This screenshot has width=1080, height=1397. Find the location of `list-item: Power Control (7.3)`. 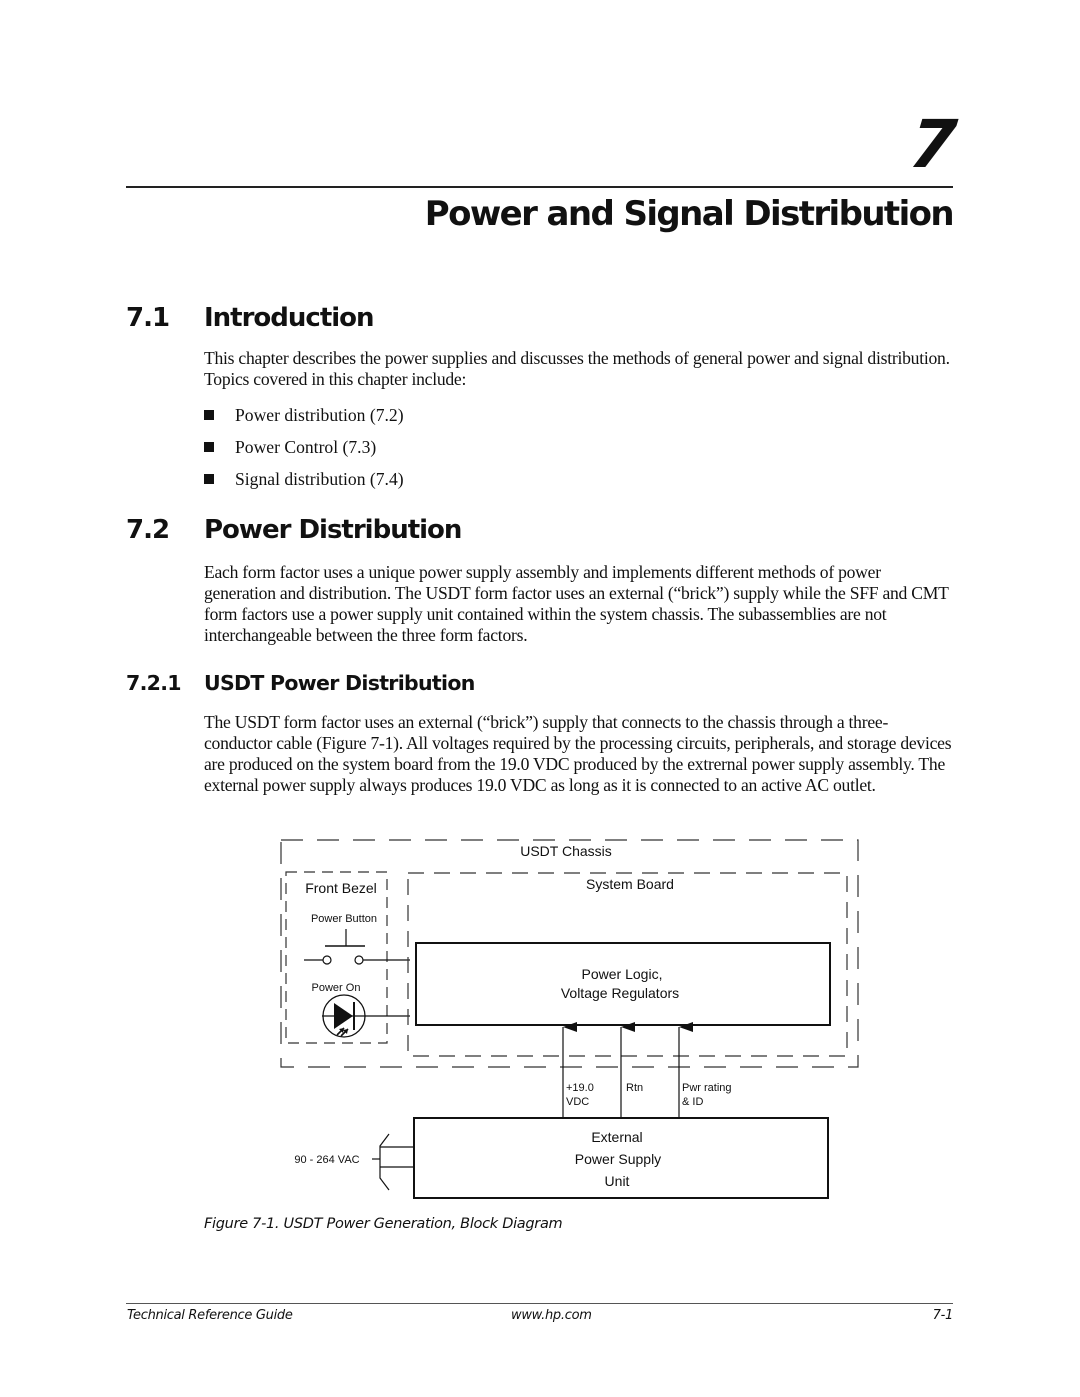

list-item: Power Control (7.3) is located at coordinates (304, 447).